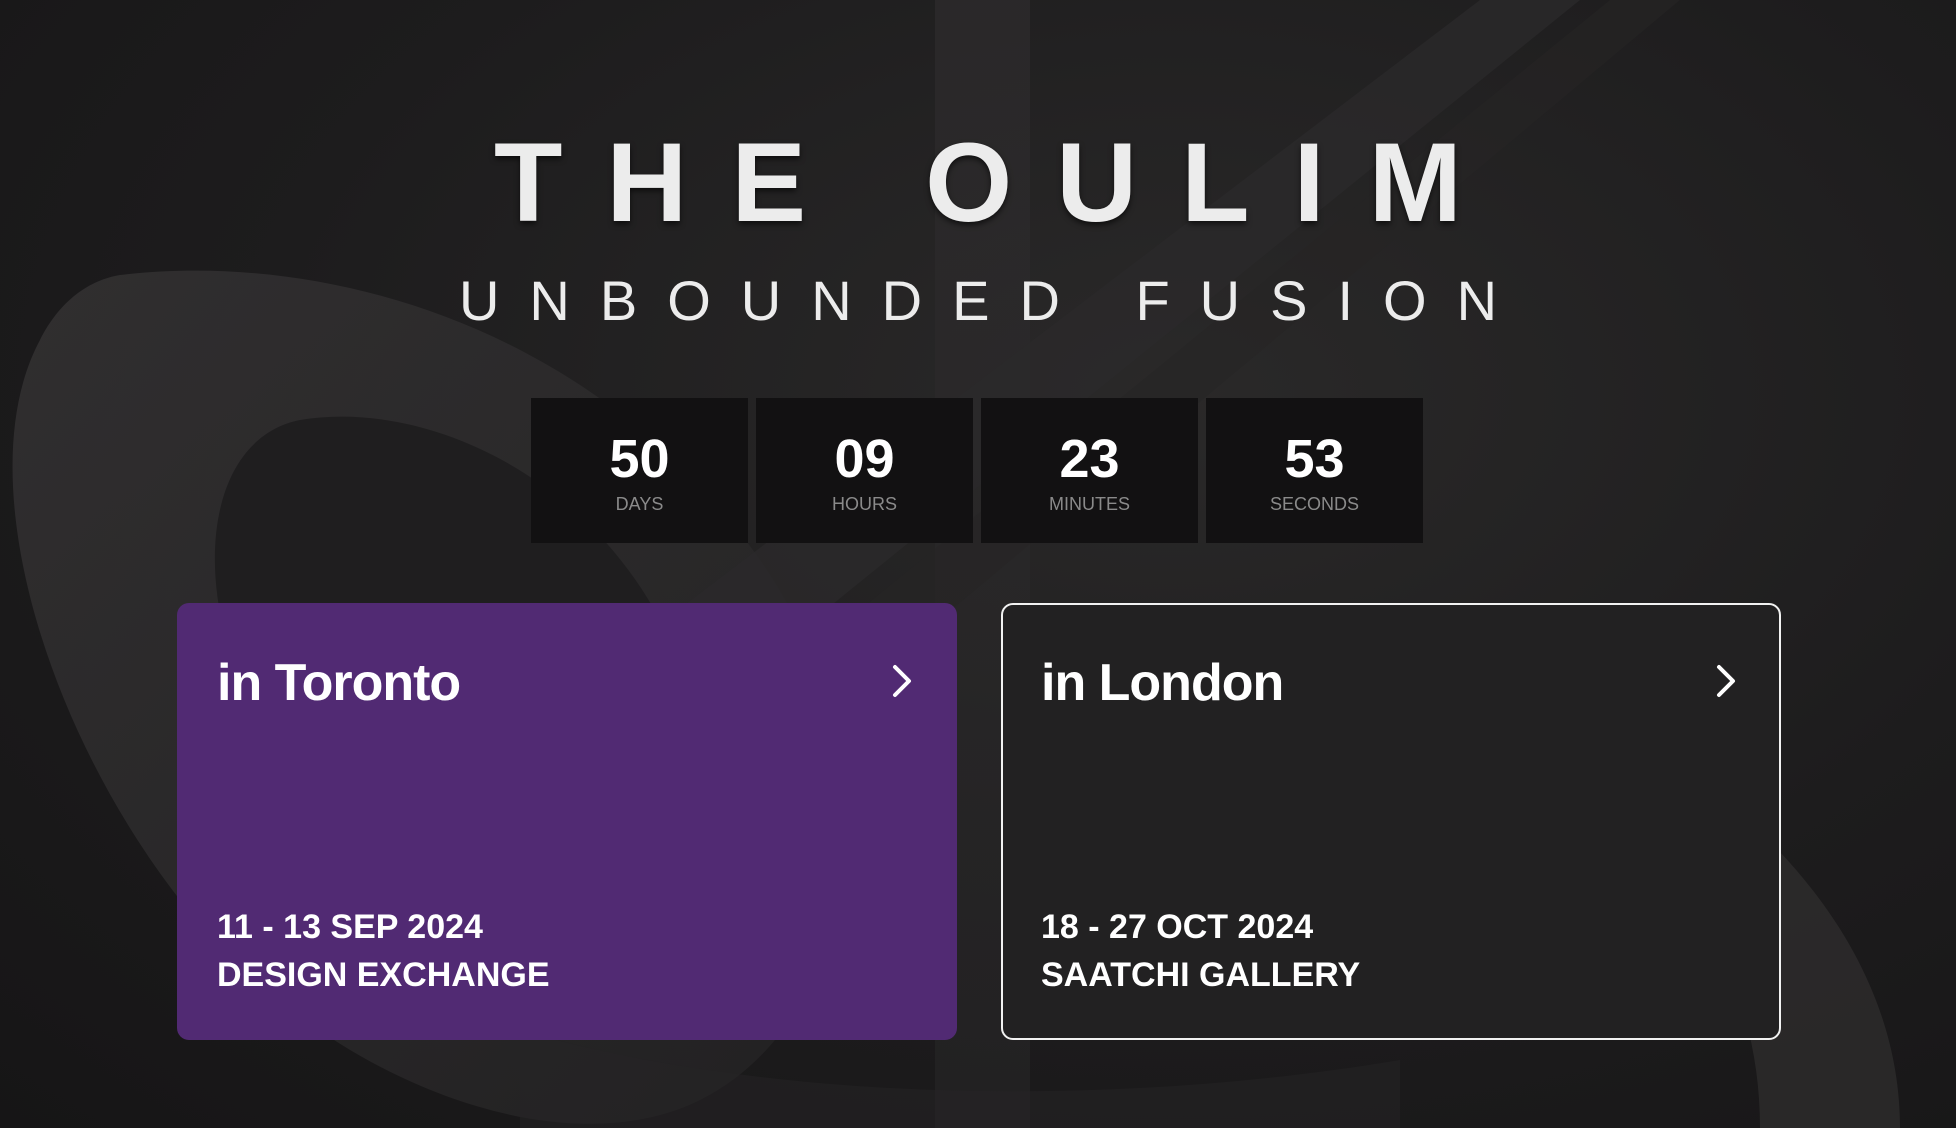 The width and height of the screenshot is (1956, 1128). What do you see at coordinates (1201, 975) in the screenshot?
I see `event-venue-london: SAATCHI GALLERY` at bounding box center [1201, 975].